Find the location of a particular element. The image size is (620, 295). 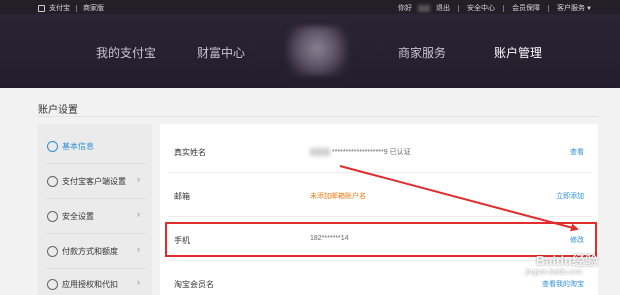

annotation-arrow-icon is located at coordinates (459, 198).